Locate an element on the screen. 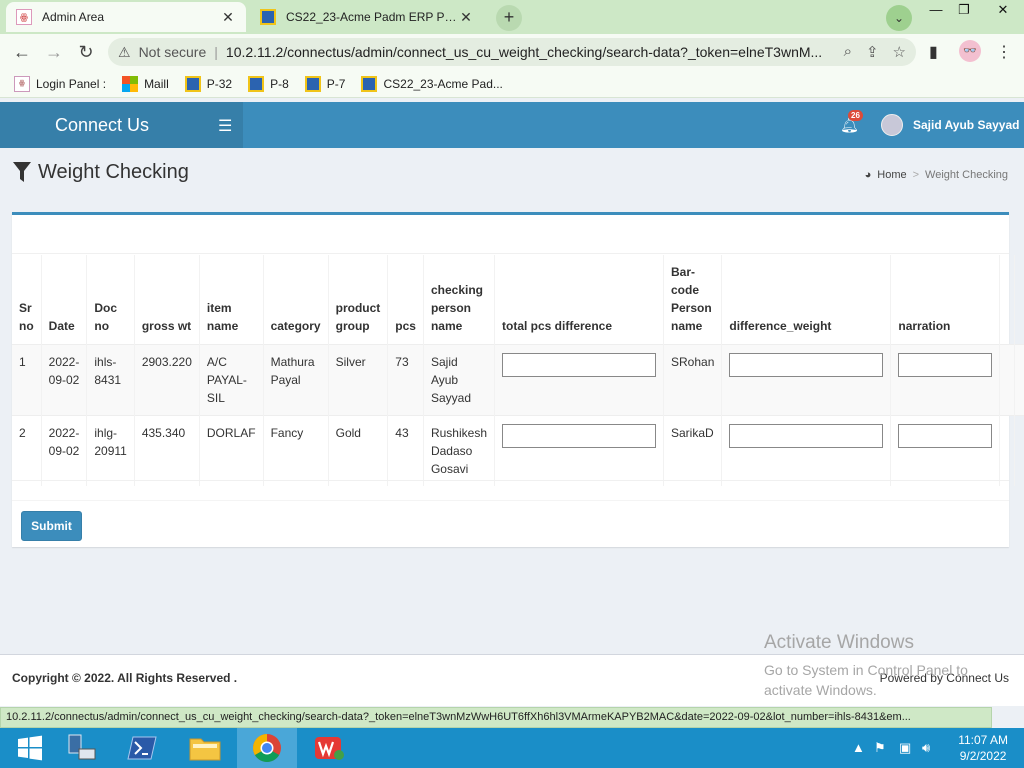 This screenshot has height=768, width=1024. tab-title: Admin Area is located at coordinates (73, 17).